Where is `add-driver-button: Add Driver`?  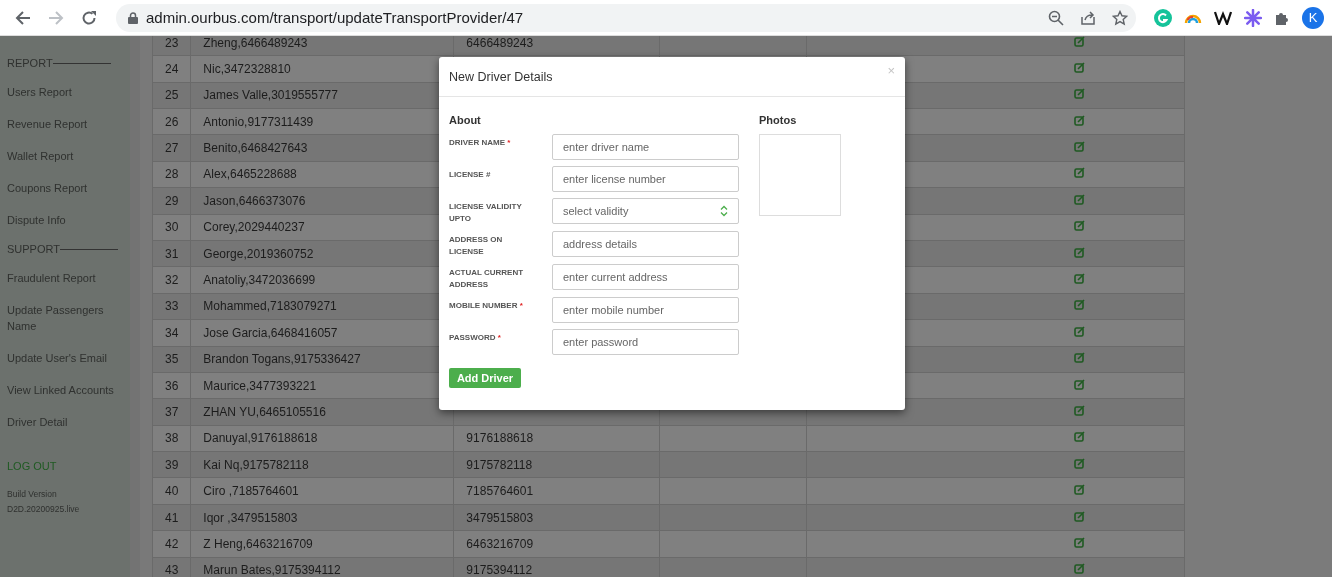
add-driver-button: Add Driver is located at coordinates (485, 378).